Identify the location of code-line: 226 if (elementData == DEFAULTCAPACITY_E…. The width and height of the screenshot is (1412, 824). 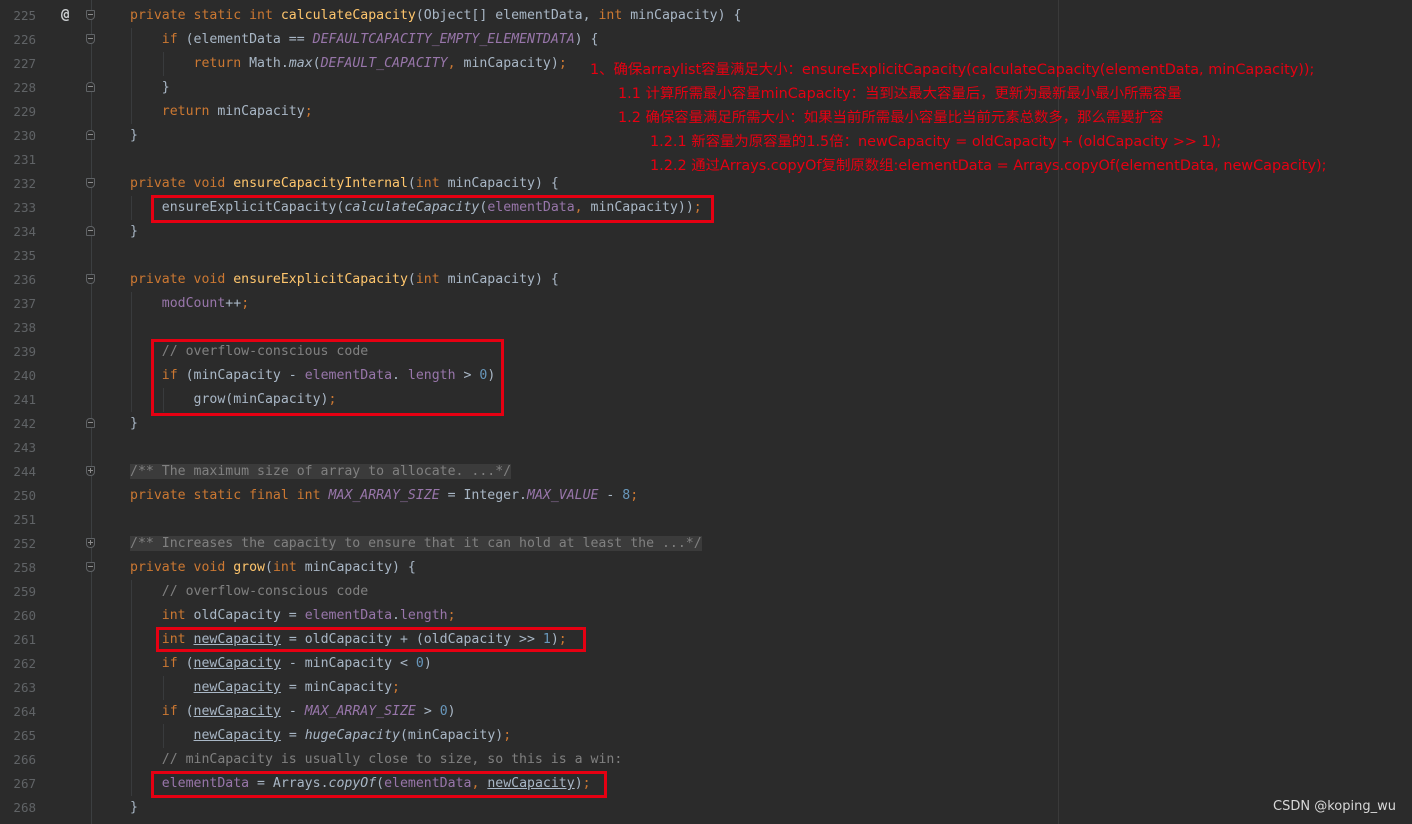
(706, 40).